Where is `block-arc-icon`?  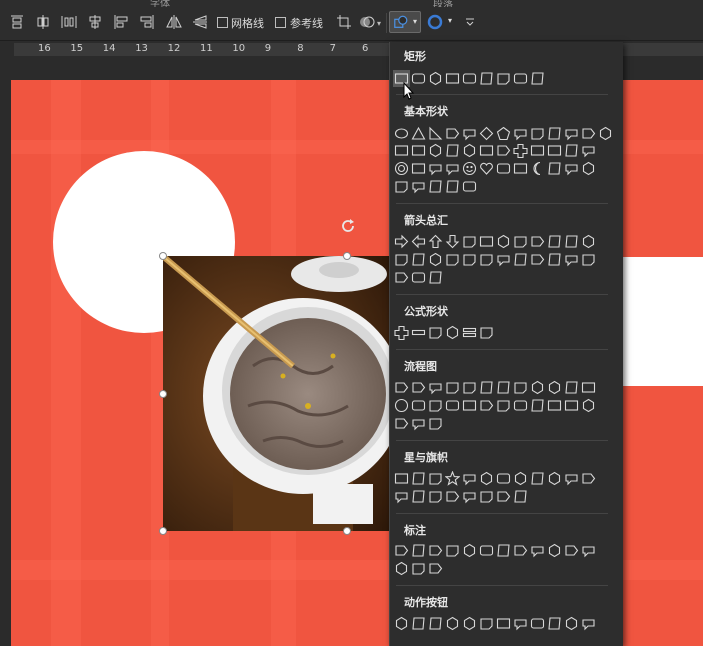
block-arc-icon is located at coordinates (435, 168).